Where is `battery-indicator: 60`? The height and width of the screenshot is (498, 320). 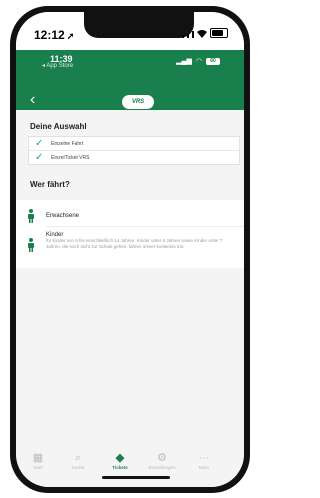 battery-indicator: 60 is located at coordinates (213, 61).